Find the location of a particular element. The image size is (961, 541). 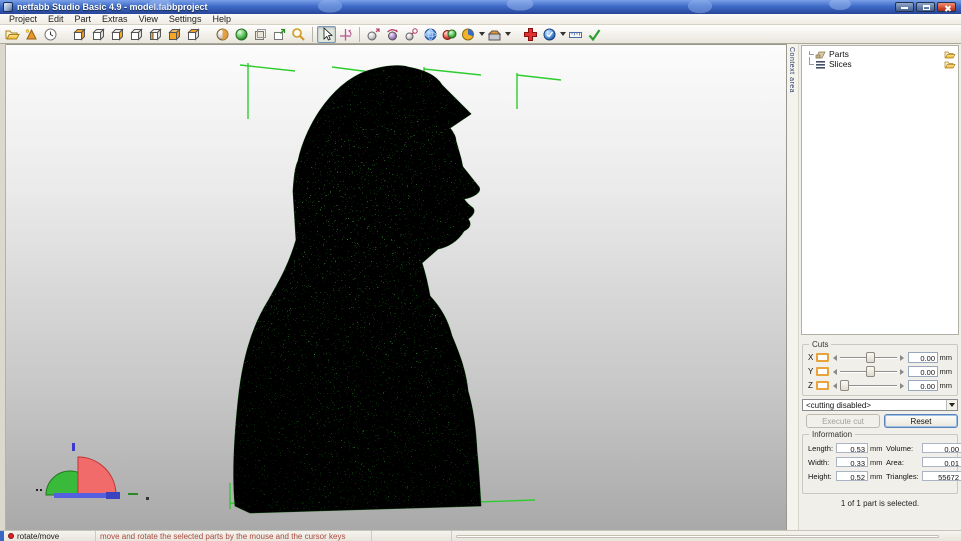

part-rotate-icon is located at coordinates (392, 34).